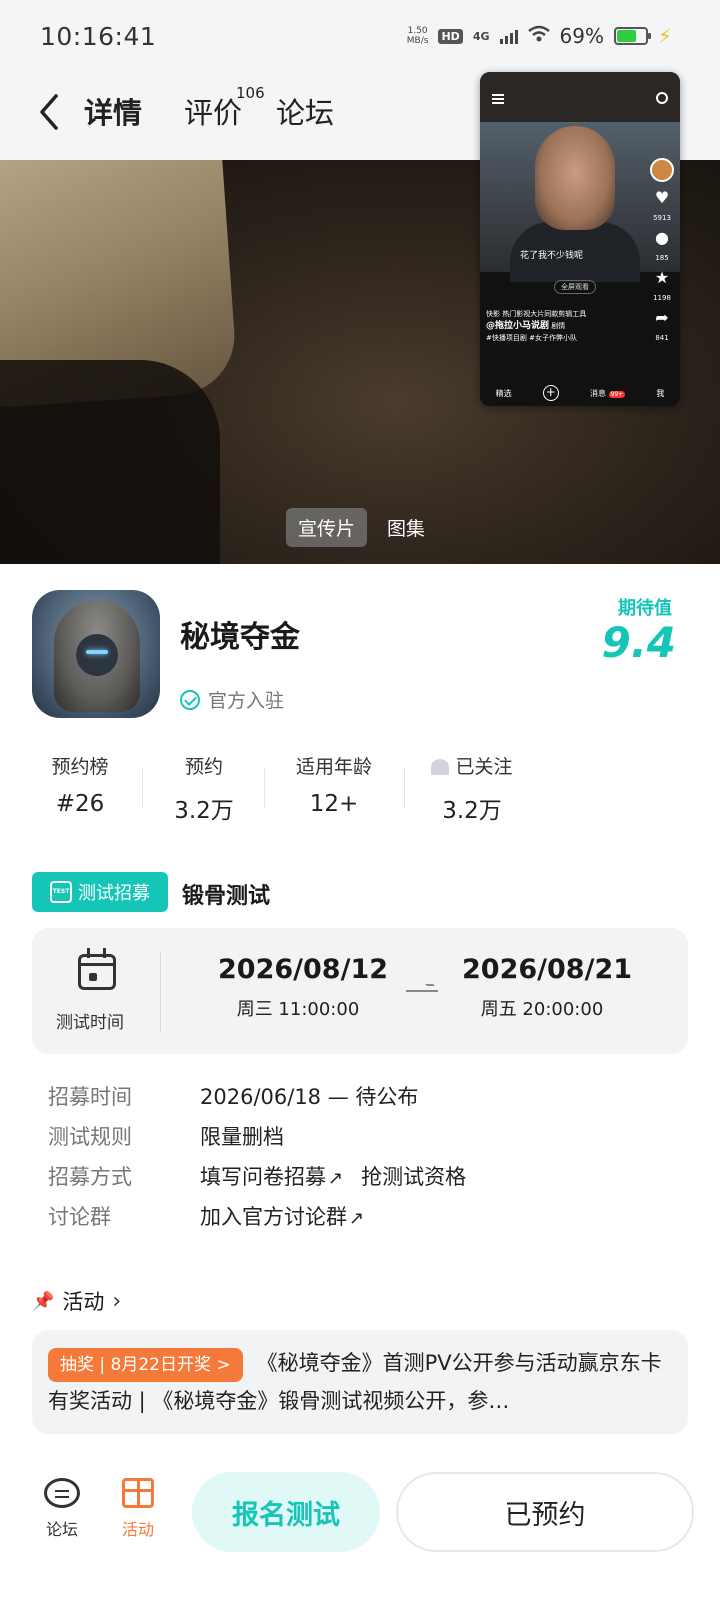 This screenshot has height=1600, width=720. What do you see at coordinates (498, 99) in the screenshot?
I see `menu-icon` at bounding box center [498, 99].